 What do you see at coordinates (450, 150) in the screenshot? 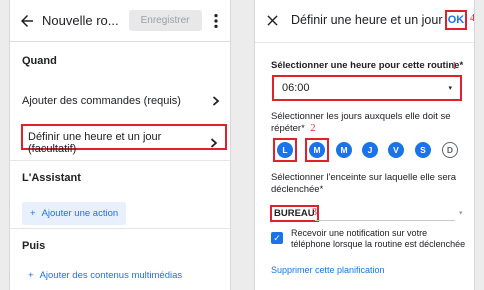
I see `day-toggle-sunday: D` at bounding box center [450, 150].